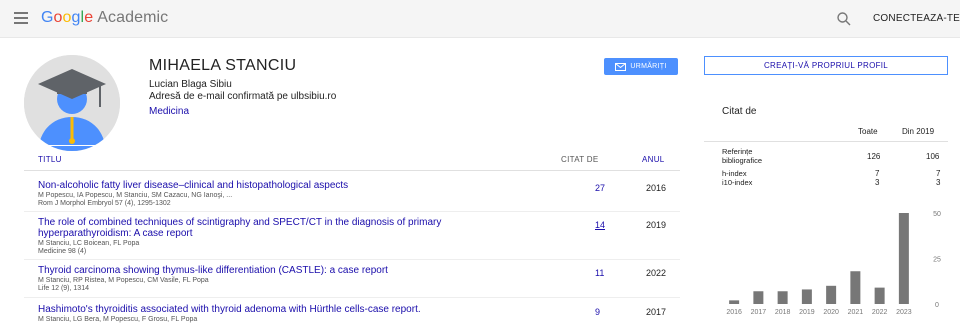 This screenshot has width=960, height=327. Describe the element at coordinates (807, 312) in the screenshot. I see `x-tick-label: 2019` at that location.